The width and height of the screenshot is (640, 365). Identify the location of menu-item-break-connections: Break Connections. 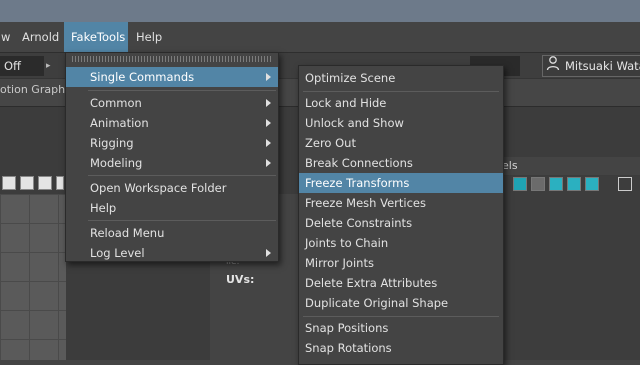
(401, 163).